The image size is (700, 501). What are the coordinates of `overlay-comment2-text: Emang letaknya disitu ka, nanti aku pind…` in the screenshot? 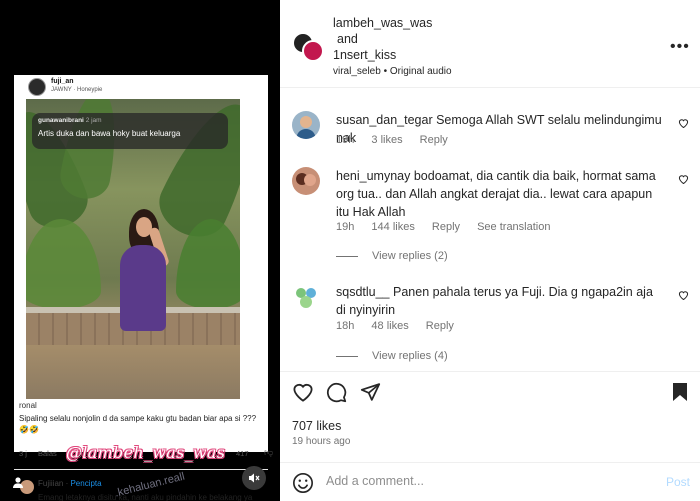 It's located at (145, 497).